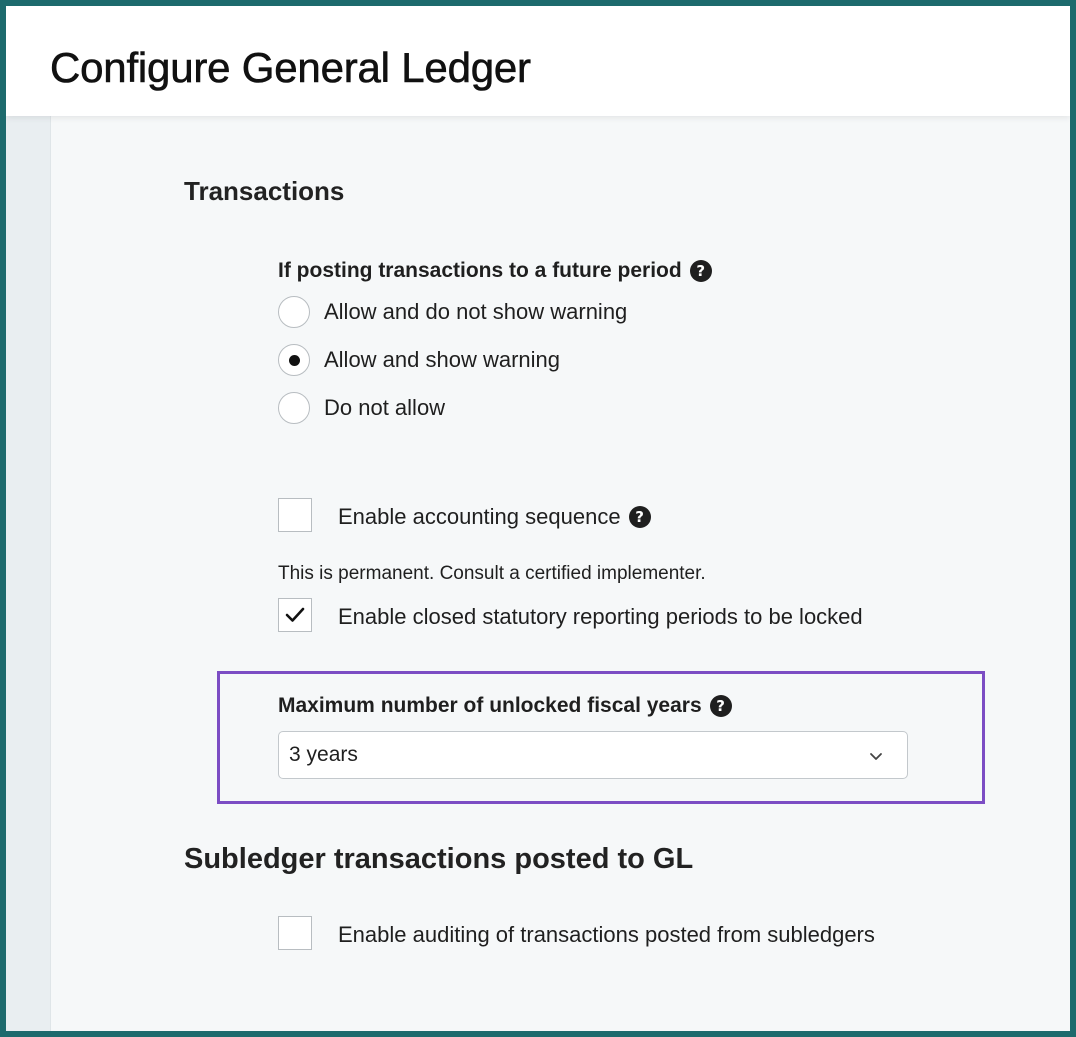 The width and height of the screenshot is (1076, 1037). I want to click on page-header: Configure General Ledger, so click(538, 61).